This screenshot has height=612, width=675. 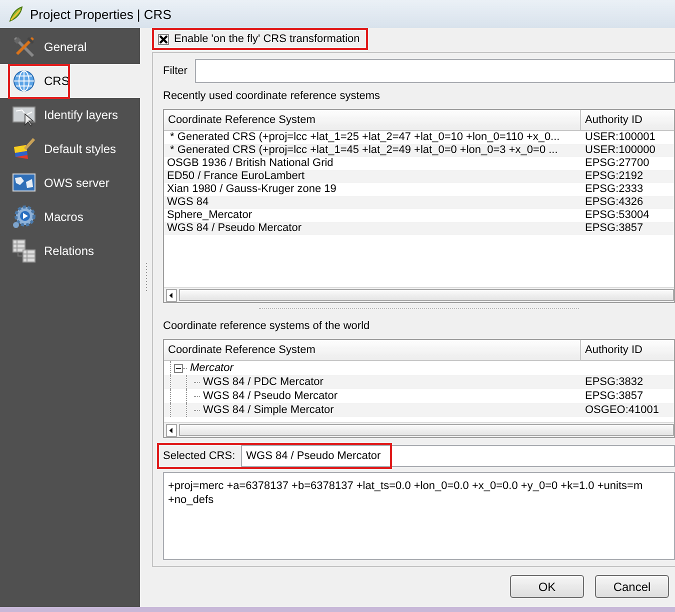 What do you see at coordinates (614, 176) in the screenshot?
I see `table-cell-text: EPSG:2192` at bounding box center [614, 176].